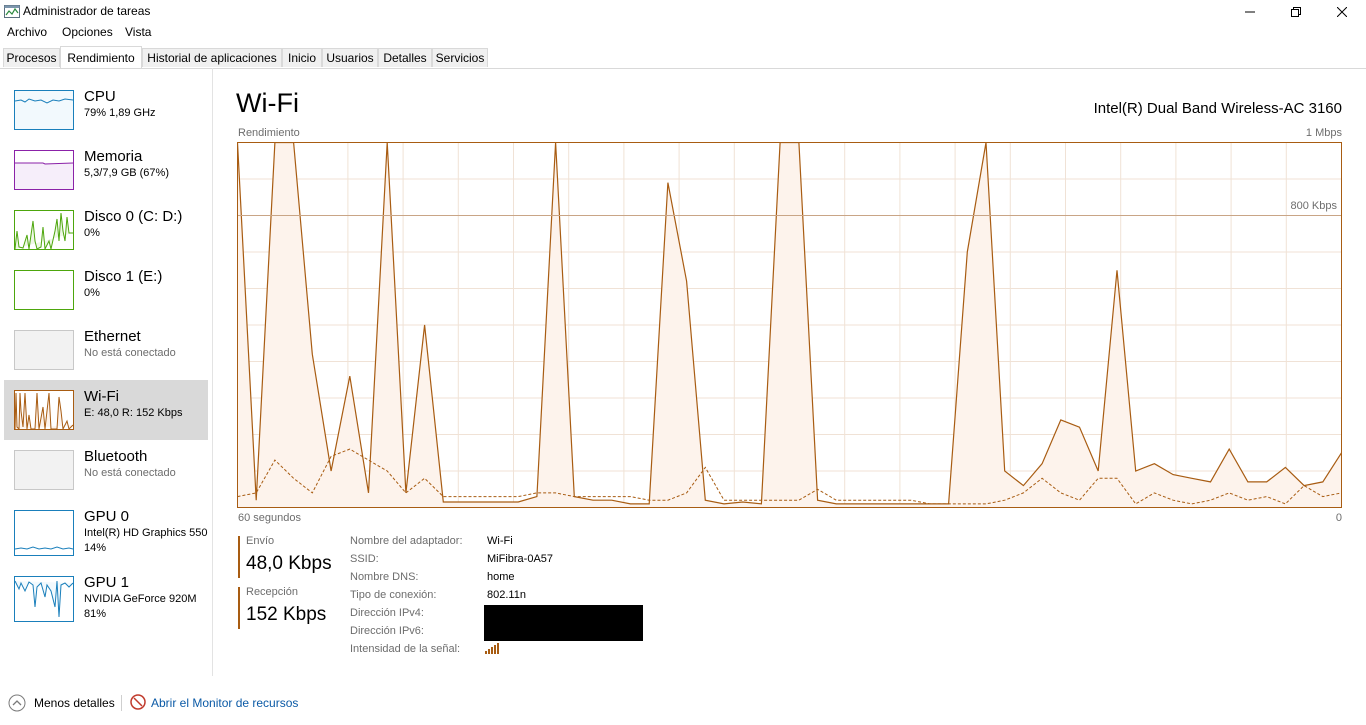  I want to click on recv-indicator, so click(239, 608).